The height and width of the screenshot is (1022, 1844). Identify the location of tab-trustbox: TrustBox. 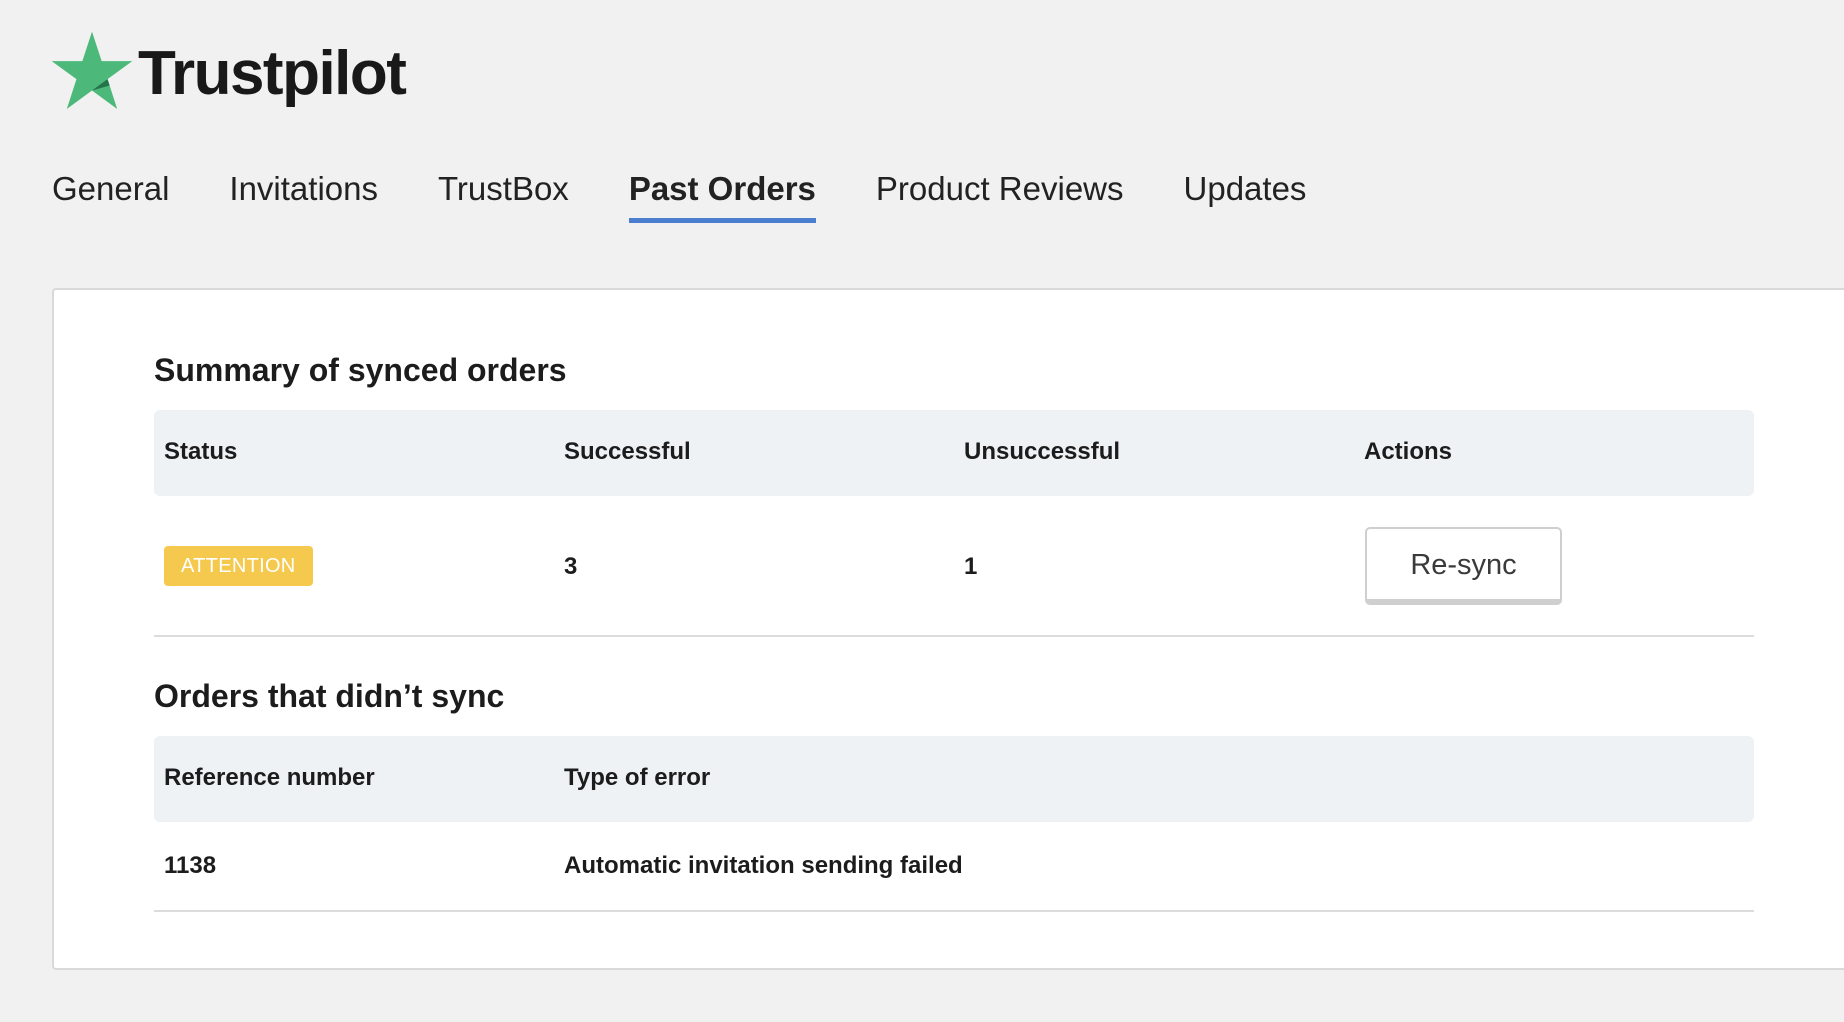
(503, 196).